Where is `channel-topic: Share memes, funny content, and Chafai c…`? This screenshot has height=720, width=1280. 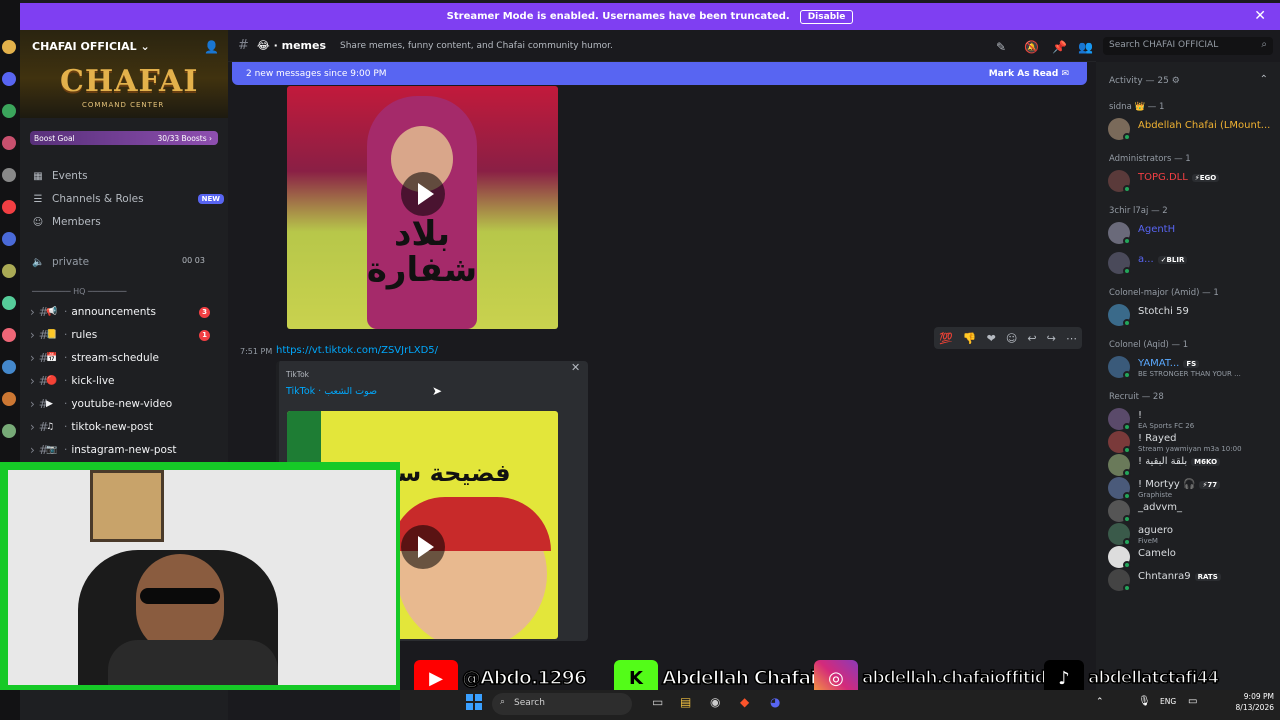 channel-topic: Share memes, funny content, and Chafai c… is located at coordinates (476, 46).